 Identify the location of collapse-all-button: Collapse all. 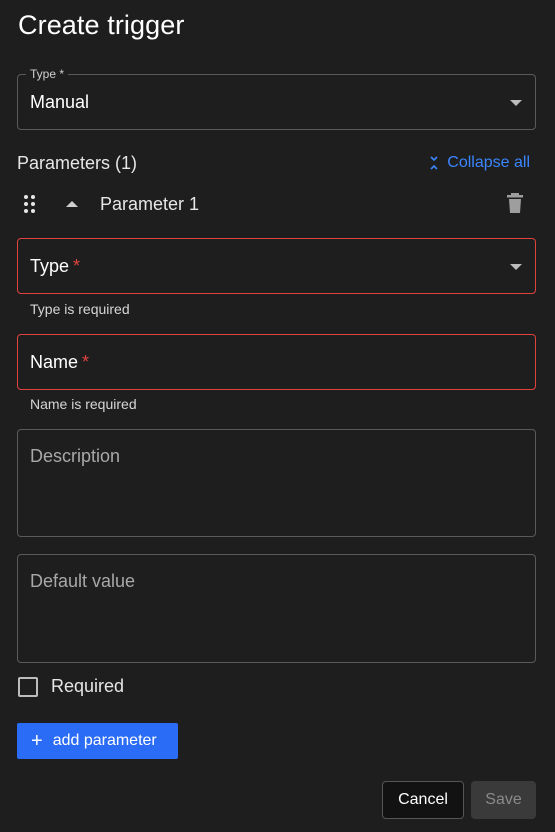
(479, 163).